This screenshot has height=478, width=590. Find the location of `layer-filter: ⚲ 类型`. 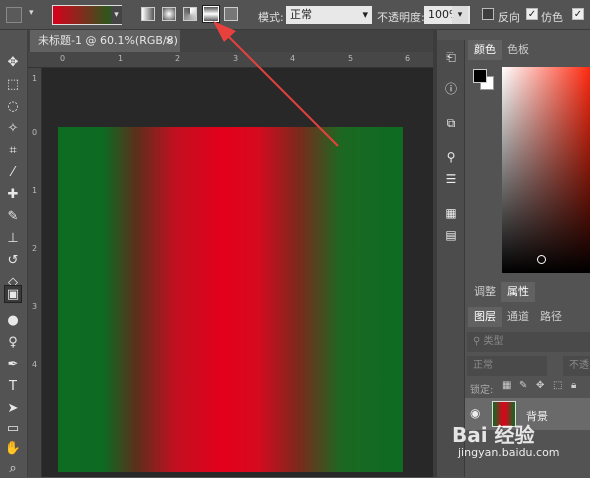

layer-filter: ⚲ 类型 is located at coordinates (528, 342).